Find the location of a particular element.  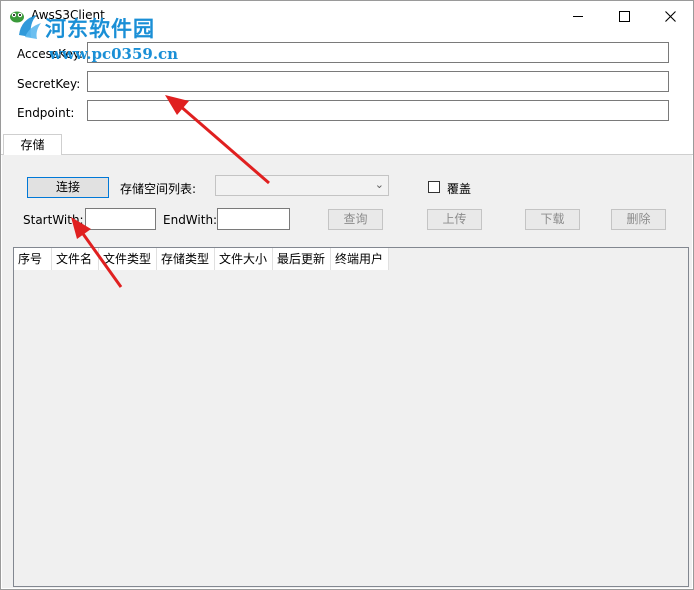

start-with-label: StartWith: is located at coordinates (53, 220).